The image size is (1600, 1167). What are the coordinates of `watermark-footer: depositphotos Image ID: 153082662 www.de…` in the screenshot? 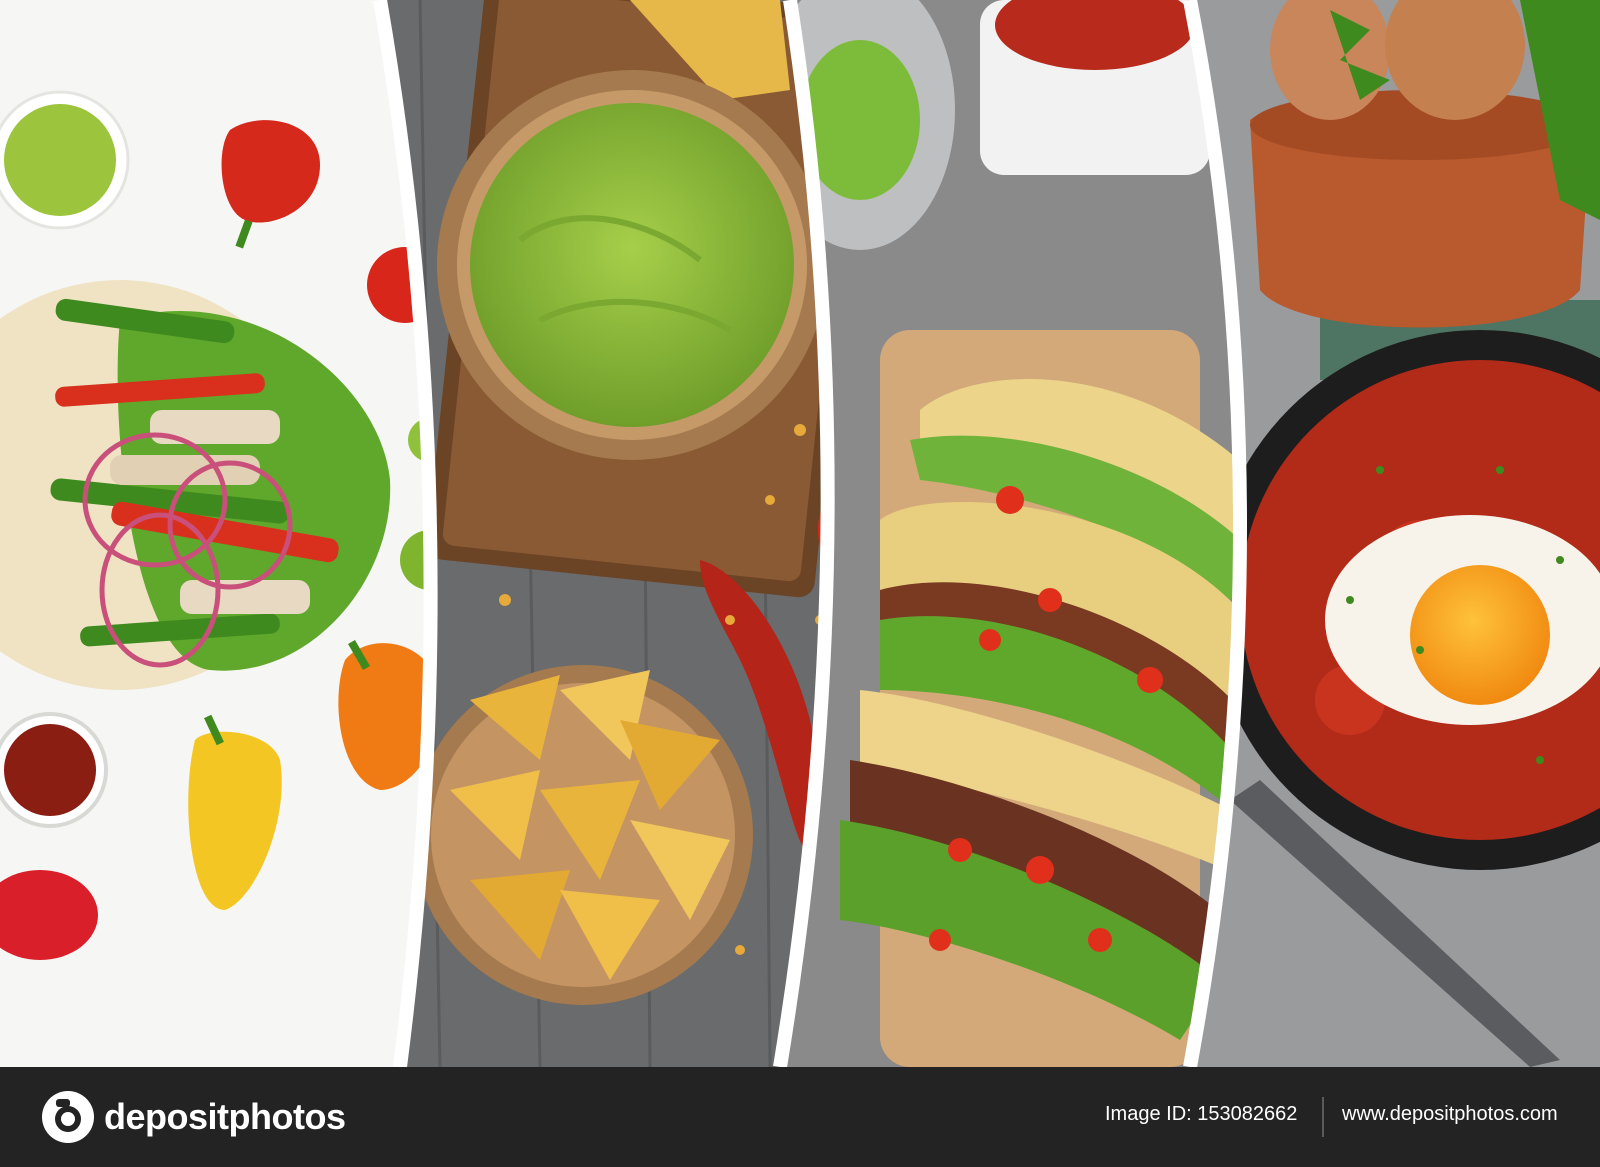 It's located at (800, 1117).